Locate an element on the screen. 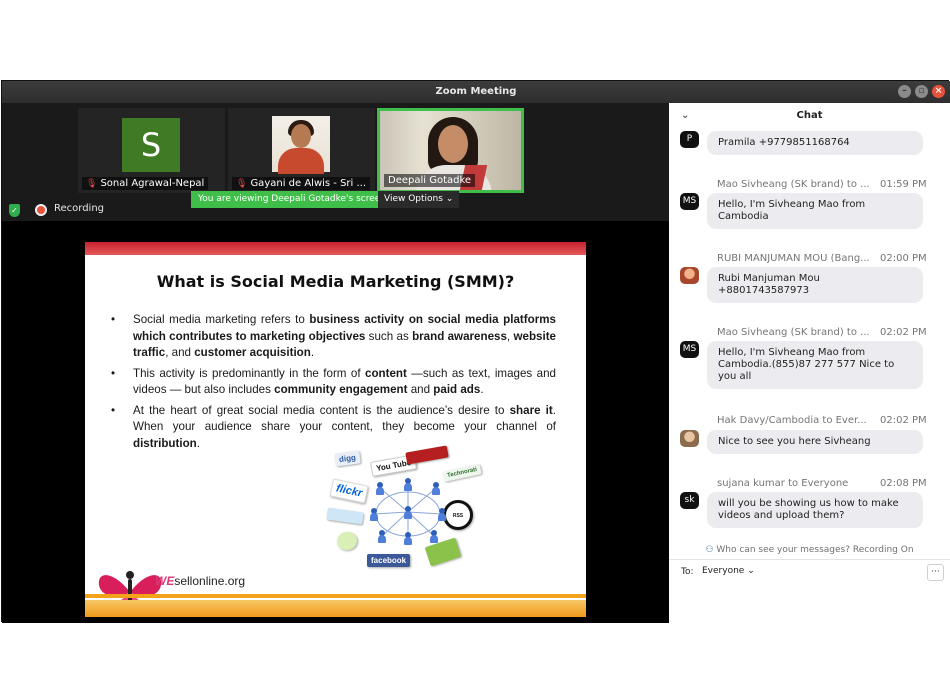 The image size is (950, 700). participant-name-tag: 🎙︎ Sonal Agrawal-Nepal is located at coordinates (145, 183).